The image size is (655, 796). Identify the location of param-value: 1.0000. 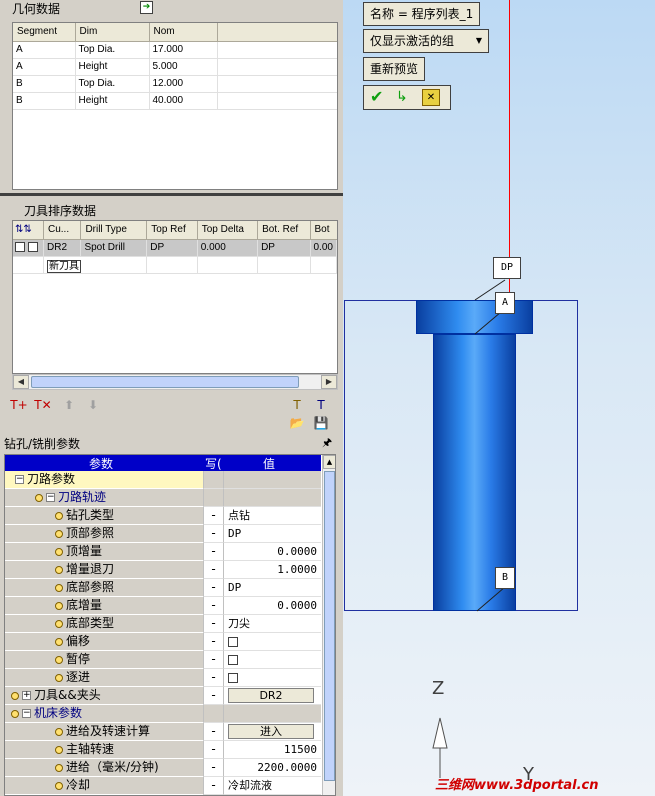
(272, 570).